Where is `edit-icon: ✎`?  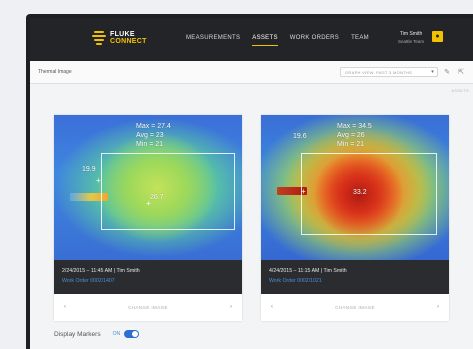
edit-icon: ✎ is located at coordinates (447, 72).